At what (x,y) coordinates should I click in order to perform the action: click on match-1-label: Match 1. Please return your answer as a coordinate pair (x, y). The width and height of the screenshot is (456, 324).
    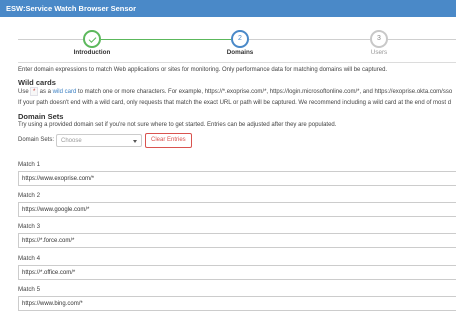
    Looking at the image, I should click on (29, 164).